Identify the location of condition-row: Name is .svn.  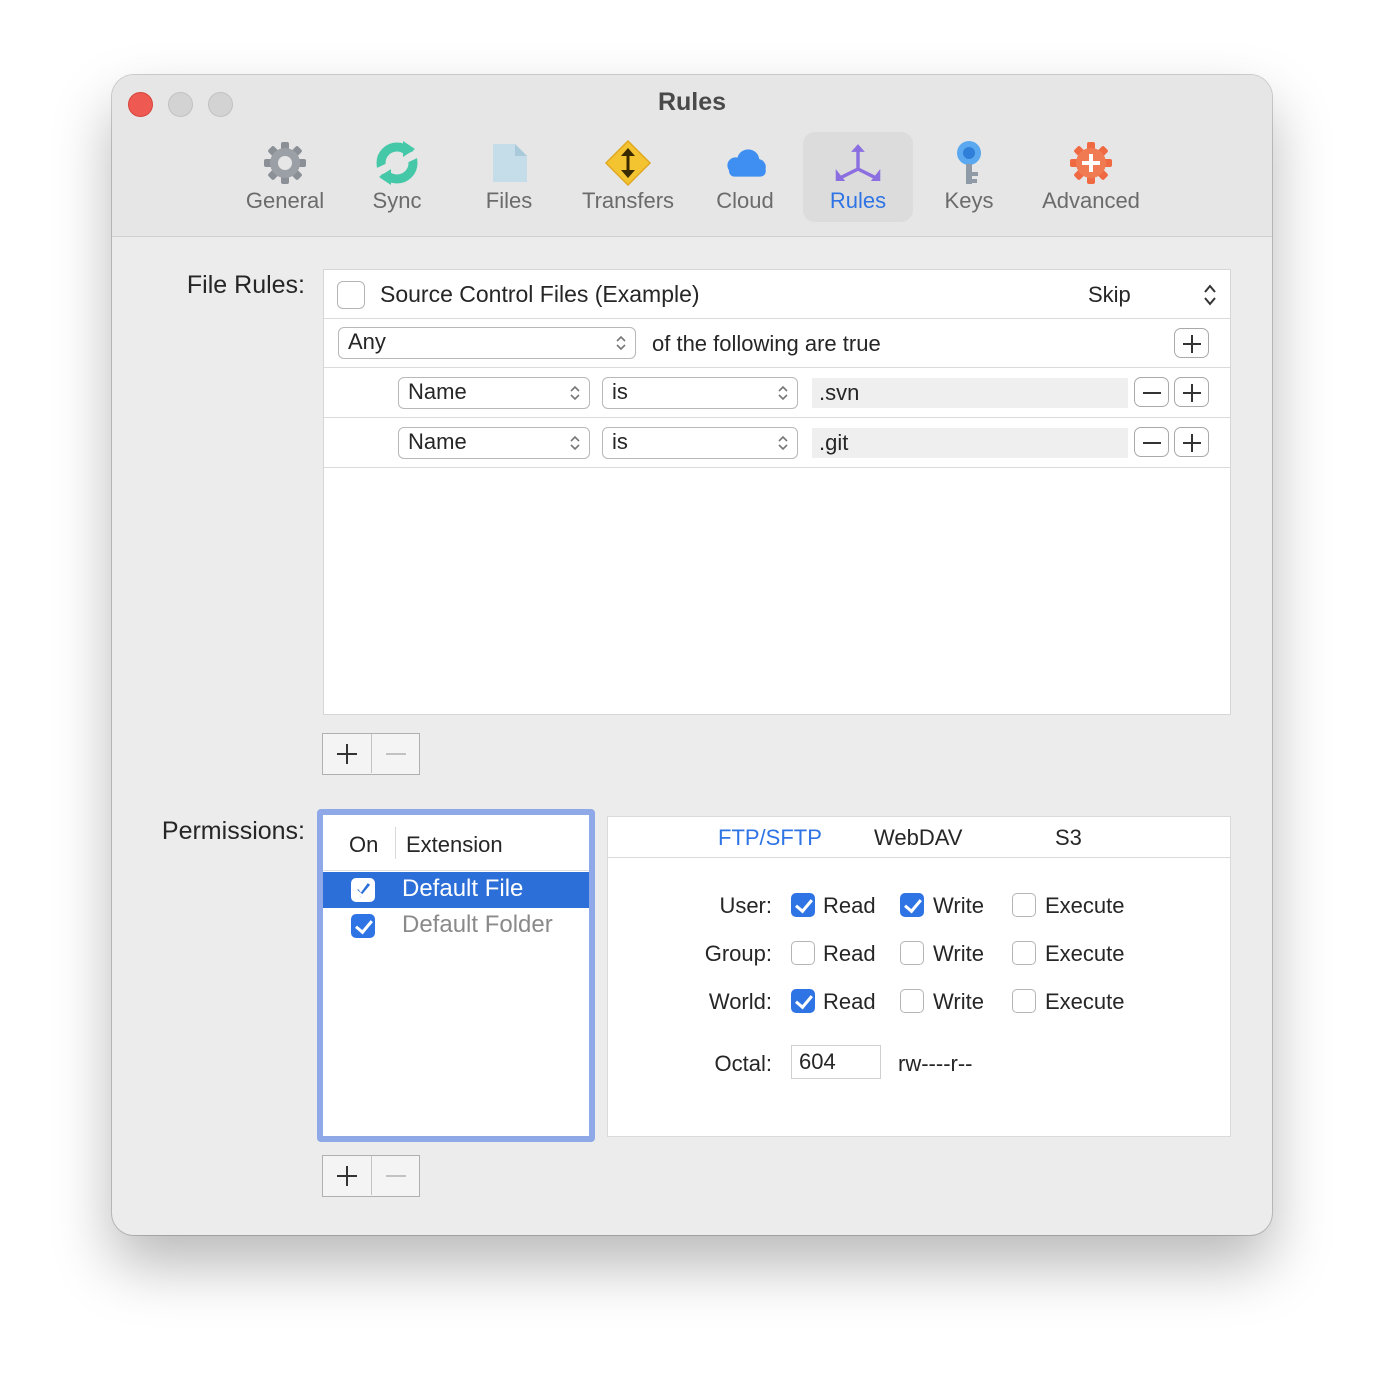
(777, 393).